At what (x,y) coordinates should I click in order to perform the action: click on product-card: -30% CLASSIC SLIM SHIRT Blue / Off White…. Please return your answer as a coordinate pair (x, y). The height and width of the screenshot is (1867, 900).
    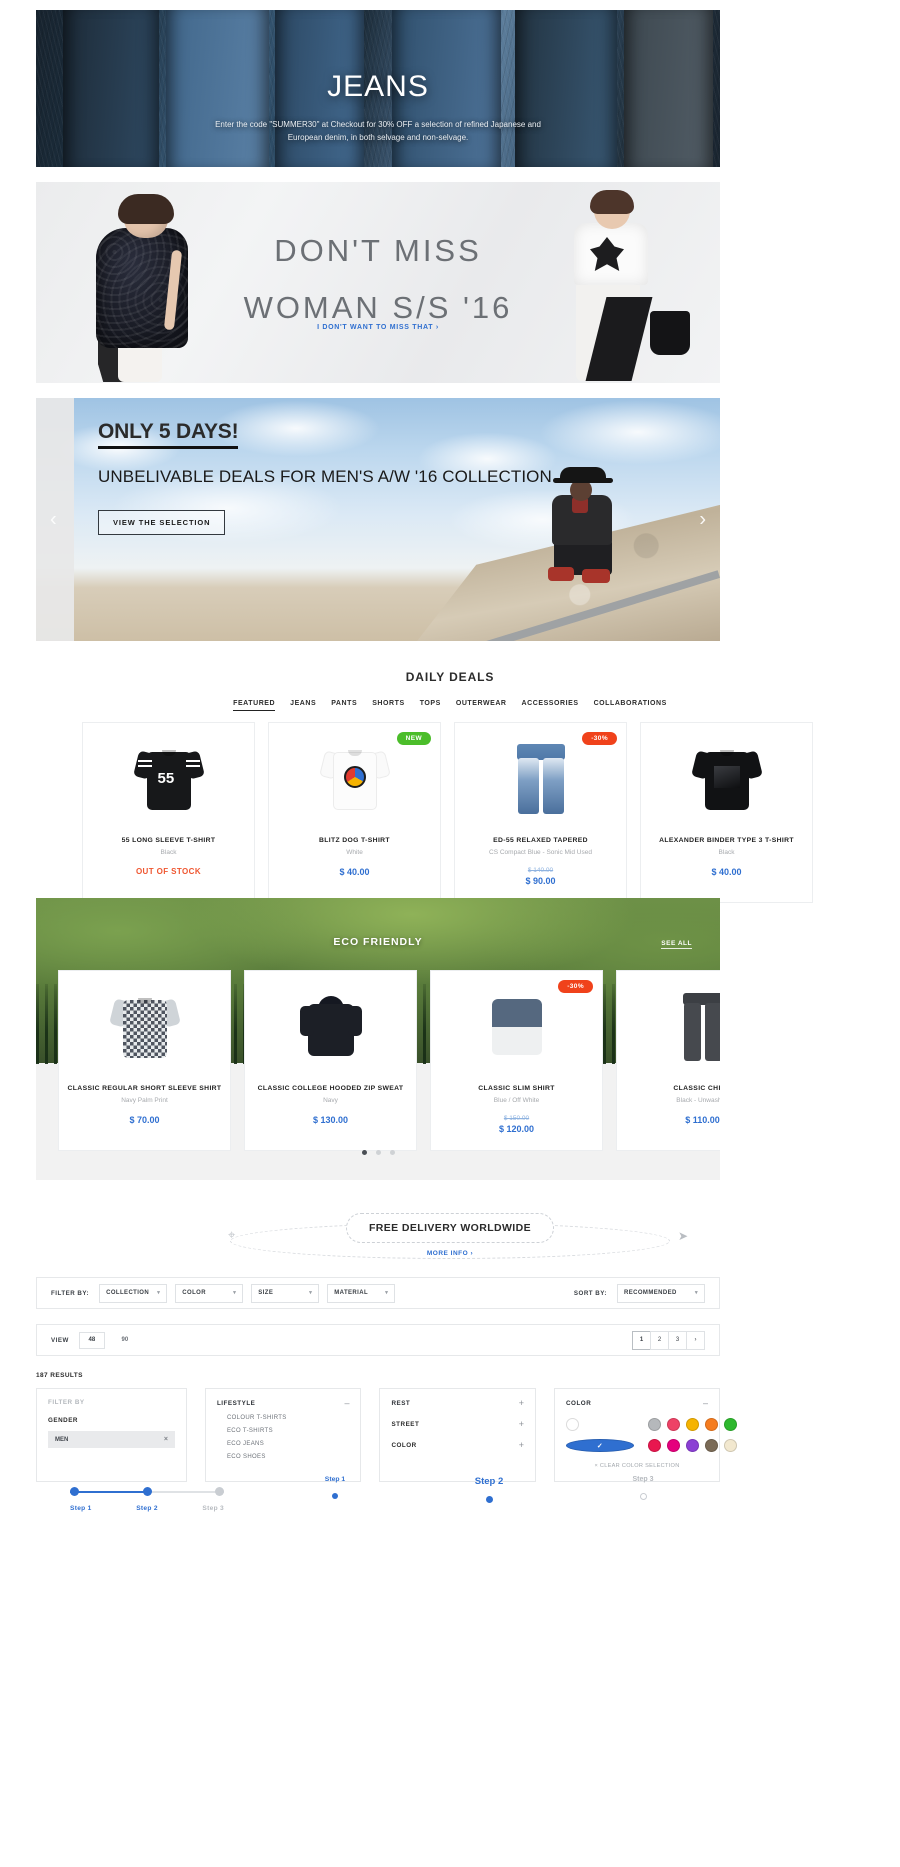
    Looking at the image, I should click on (516, 1060).